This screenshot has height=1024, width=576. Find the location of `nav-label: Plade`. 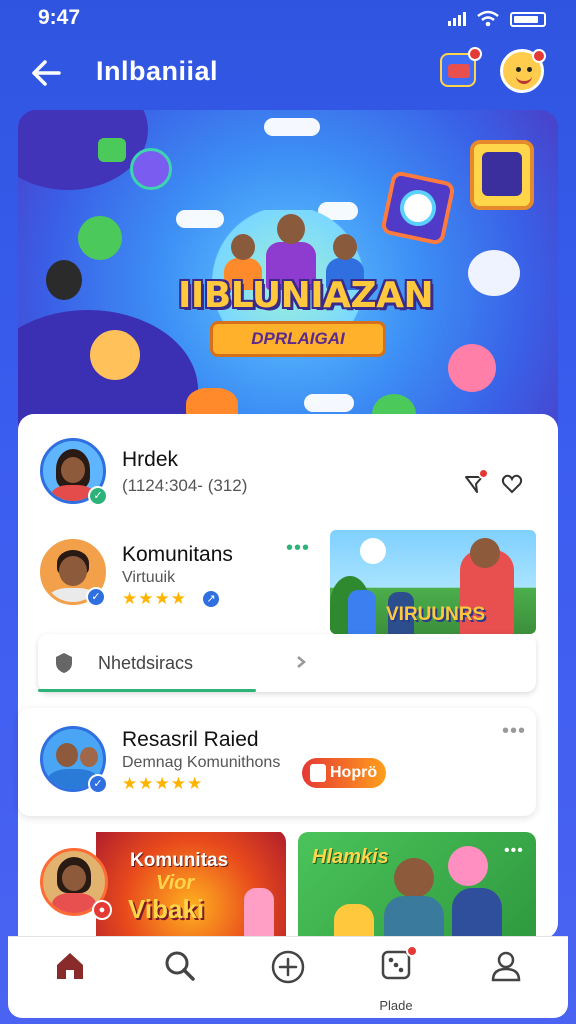

nav-label: Plade is located at coordinates (396, 1005).